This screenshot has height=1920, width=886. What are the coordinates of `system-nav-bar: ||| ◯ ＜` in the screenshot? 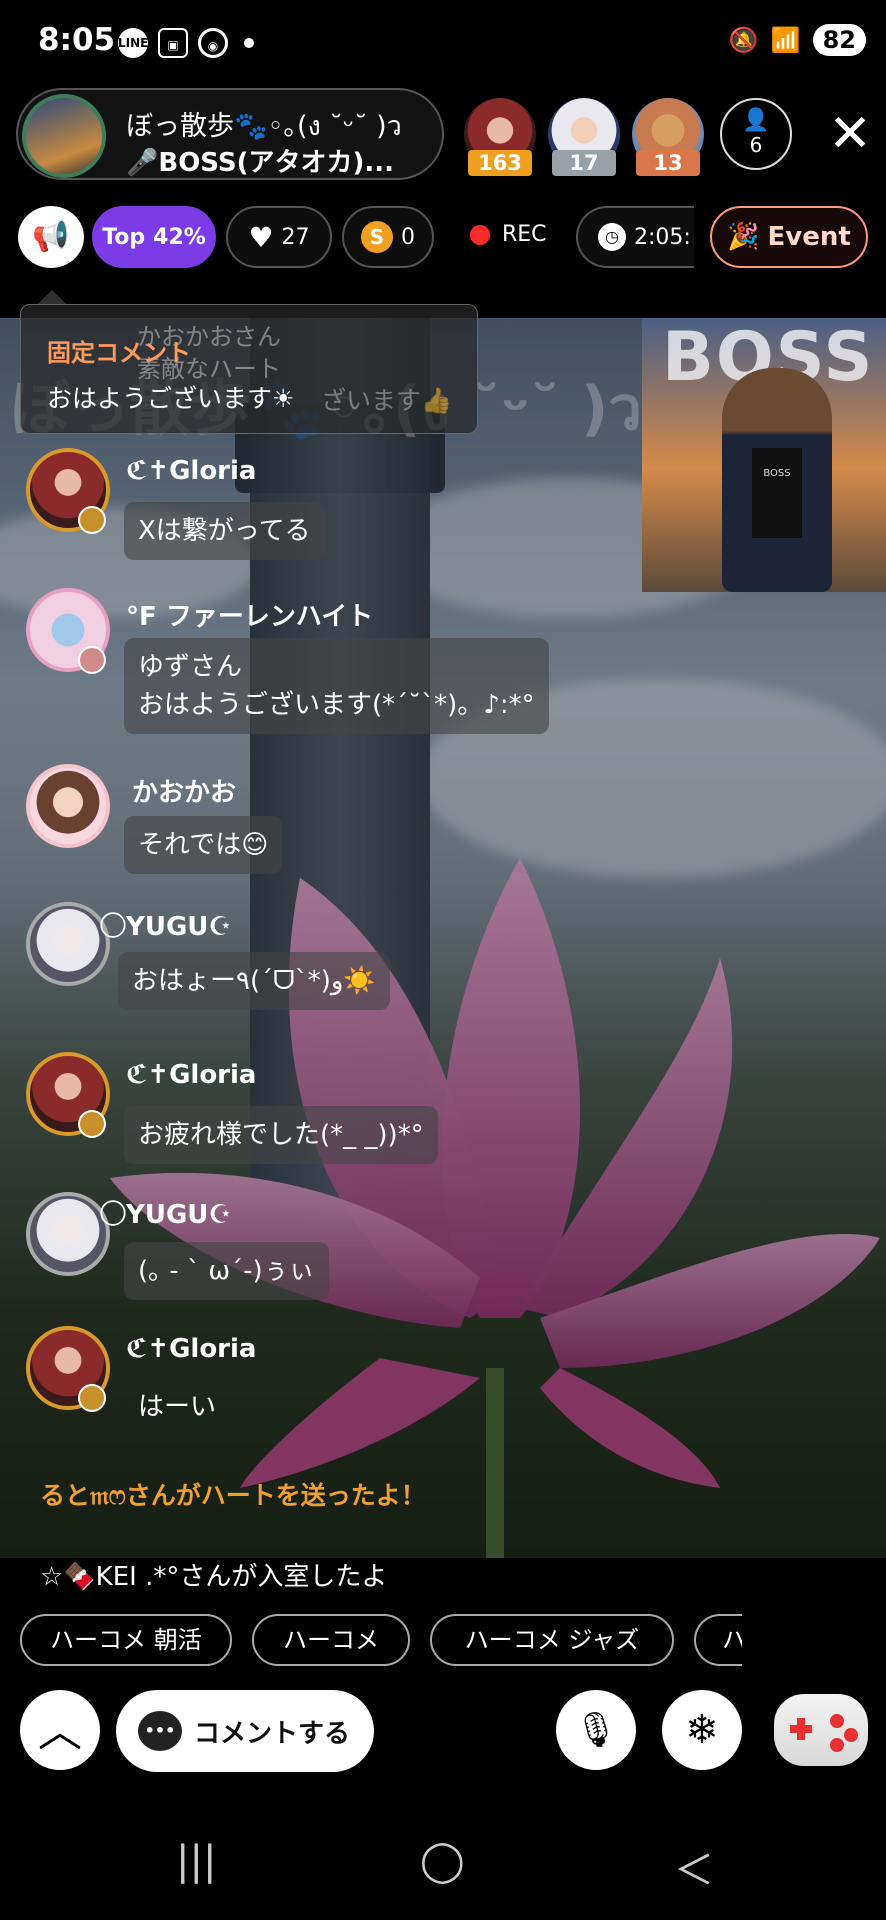 It's located at (443, 1865).